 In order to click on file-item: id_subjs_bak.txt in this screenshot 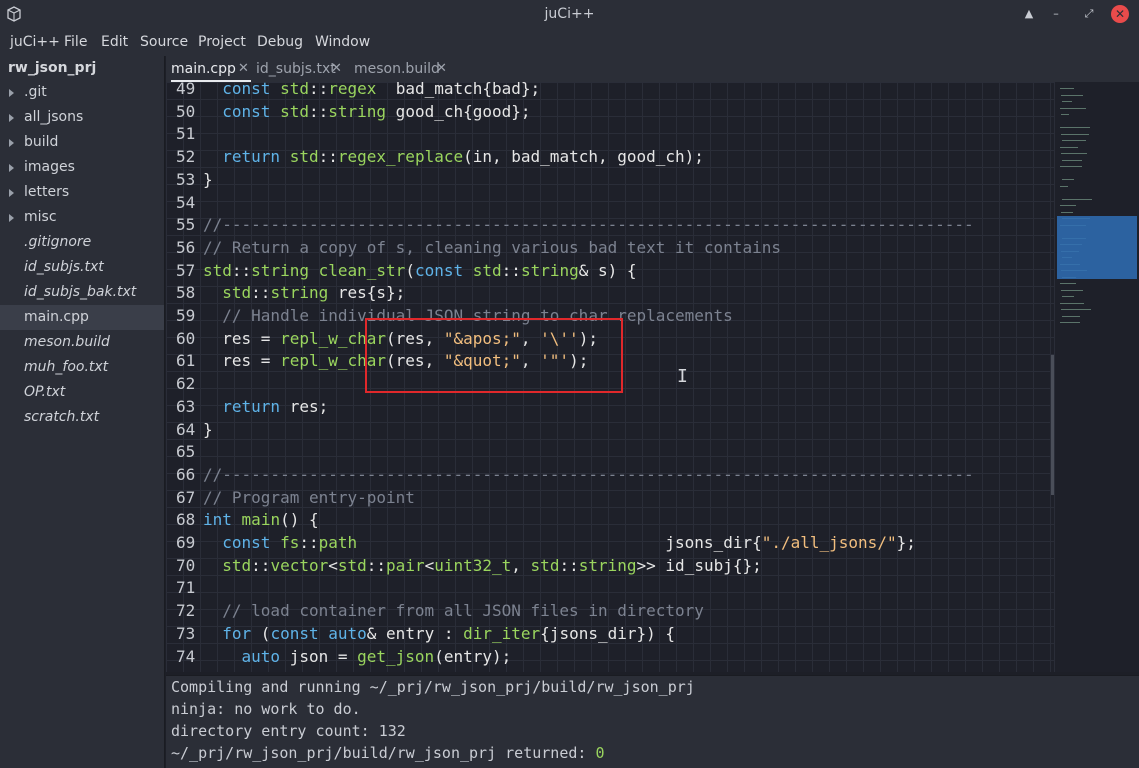, I will do `click(82, 292)`.